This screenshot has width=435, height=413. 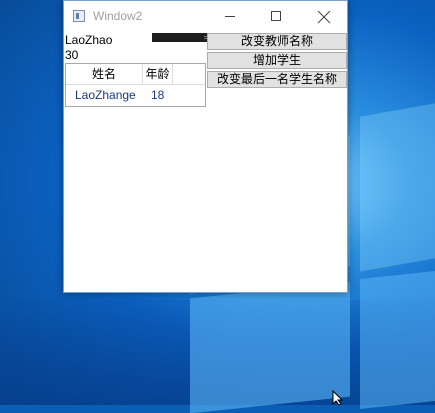 I want to click on maximize-button, so click(x=276, y=16).